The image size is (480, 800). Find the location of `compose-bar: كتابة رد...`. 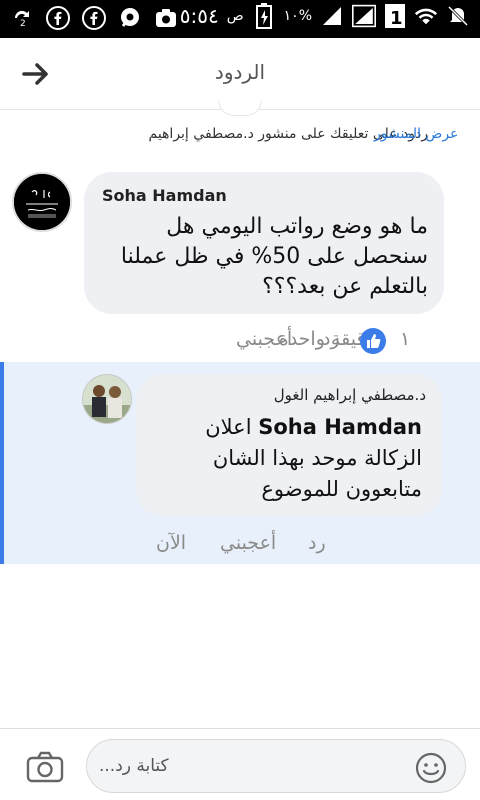

compose-bar: كتابة رد... is located at coordinates (240, 764).